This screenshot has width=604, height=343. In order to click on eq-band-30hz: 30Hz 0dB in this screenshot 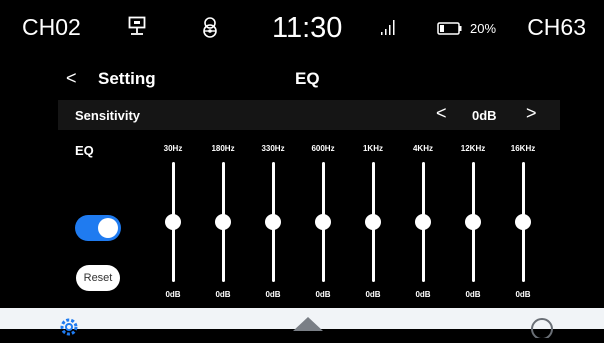, I will do `click(173, 222)`.